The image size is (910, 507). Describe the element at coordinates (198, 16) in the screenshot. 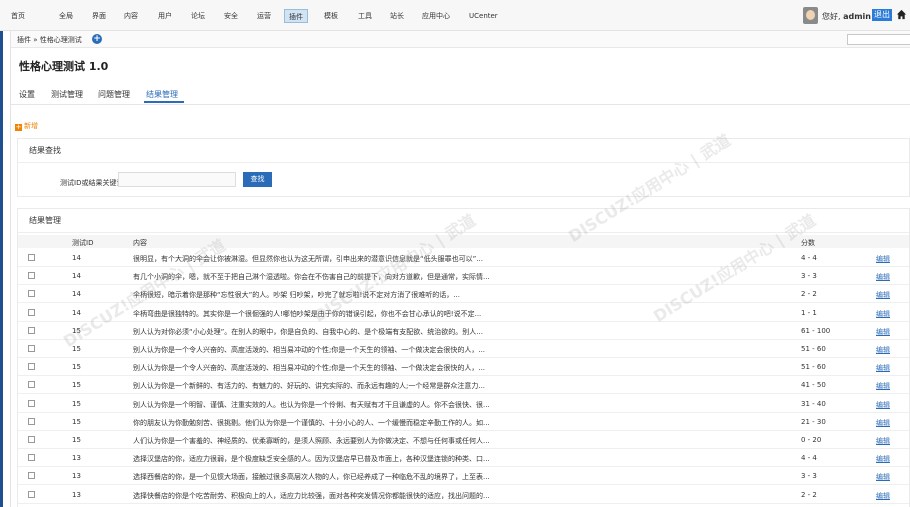

I see `nav-item-forum: 论坛` at that location.